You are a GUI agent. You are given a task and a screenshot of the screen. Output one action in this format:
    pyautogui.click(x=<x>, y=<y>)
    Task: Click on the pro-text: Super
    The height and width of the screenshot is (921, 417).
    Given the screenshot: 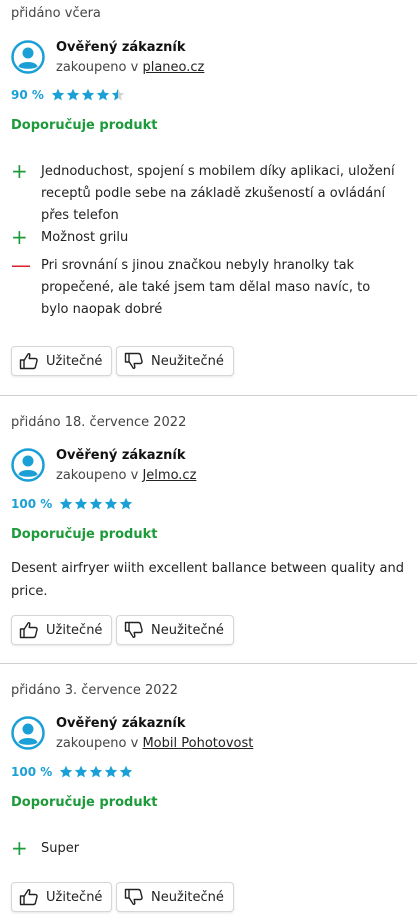 What is the action you would take?
    pyautogui.click(x=60, y=848)
    